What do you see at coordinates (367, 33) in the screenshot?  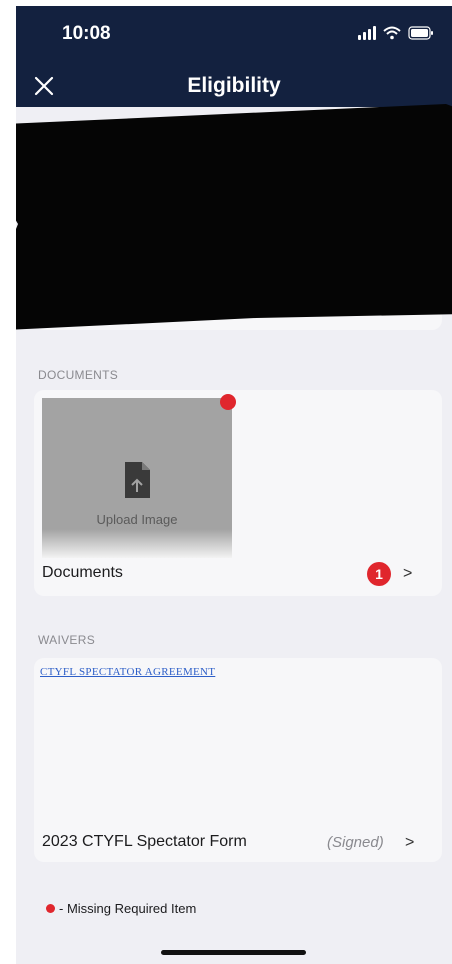 I see `signal-icon` at bounding box center [367, 33].